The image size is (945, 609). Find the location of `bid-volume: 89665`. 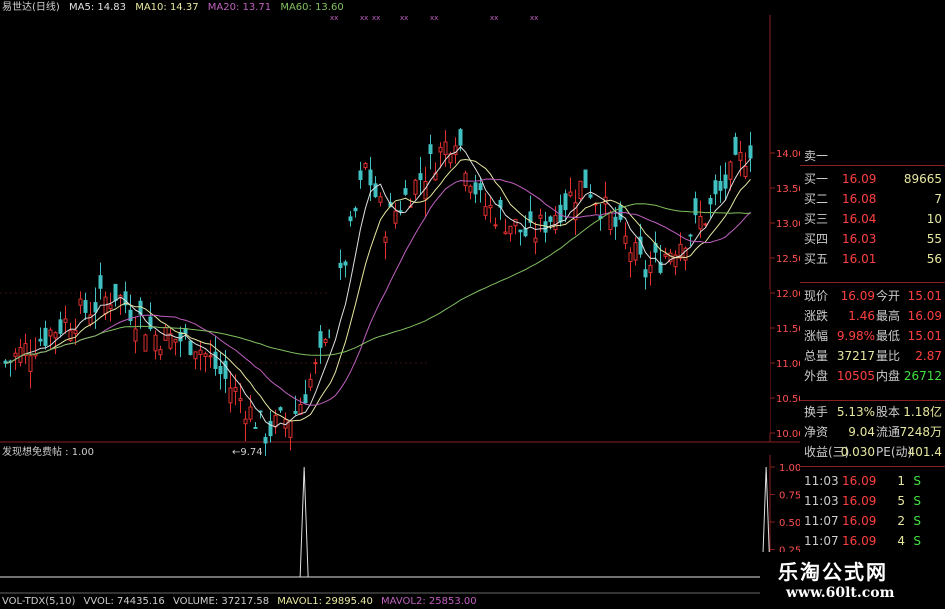

bid-volume: 89665 is located at coordinates (922, 179).